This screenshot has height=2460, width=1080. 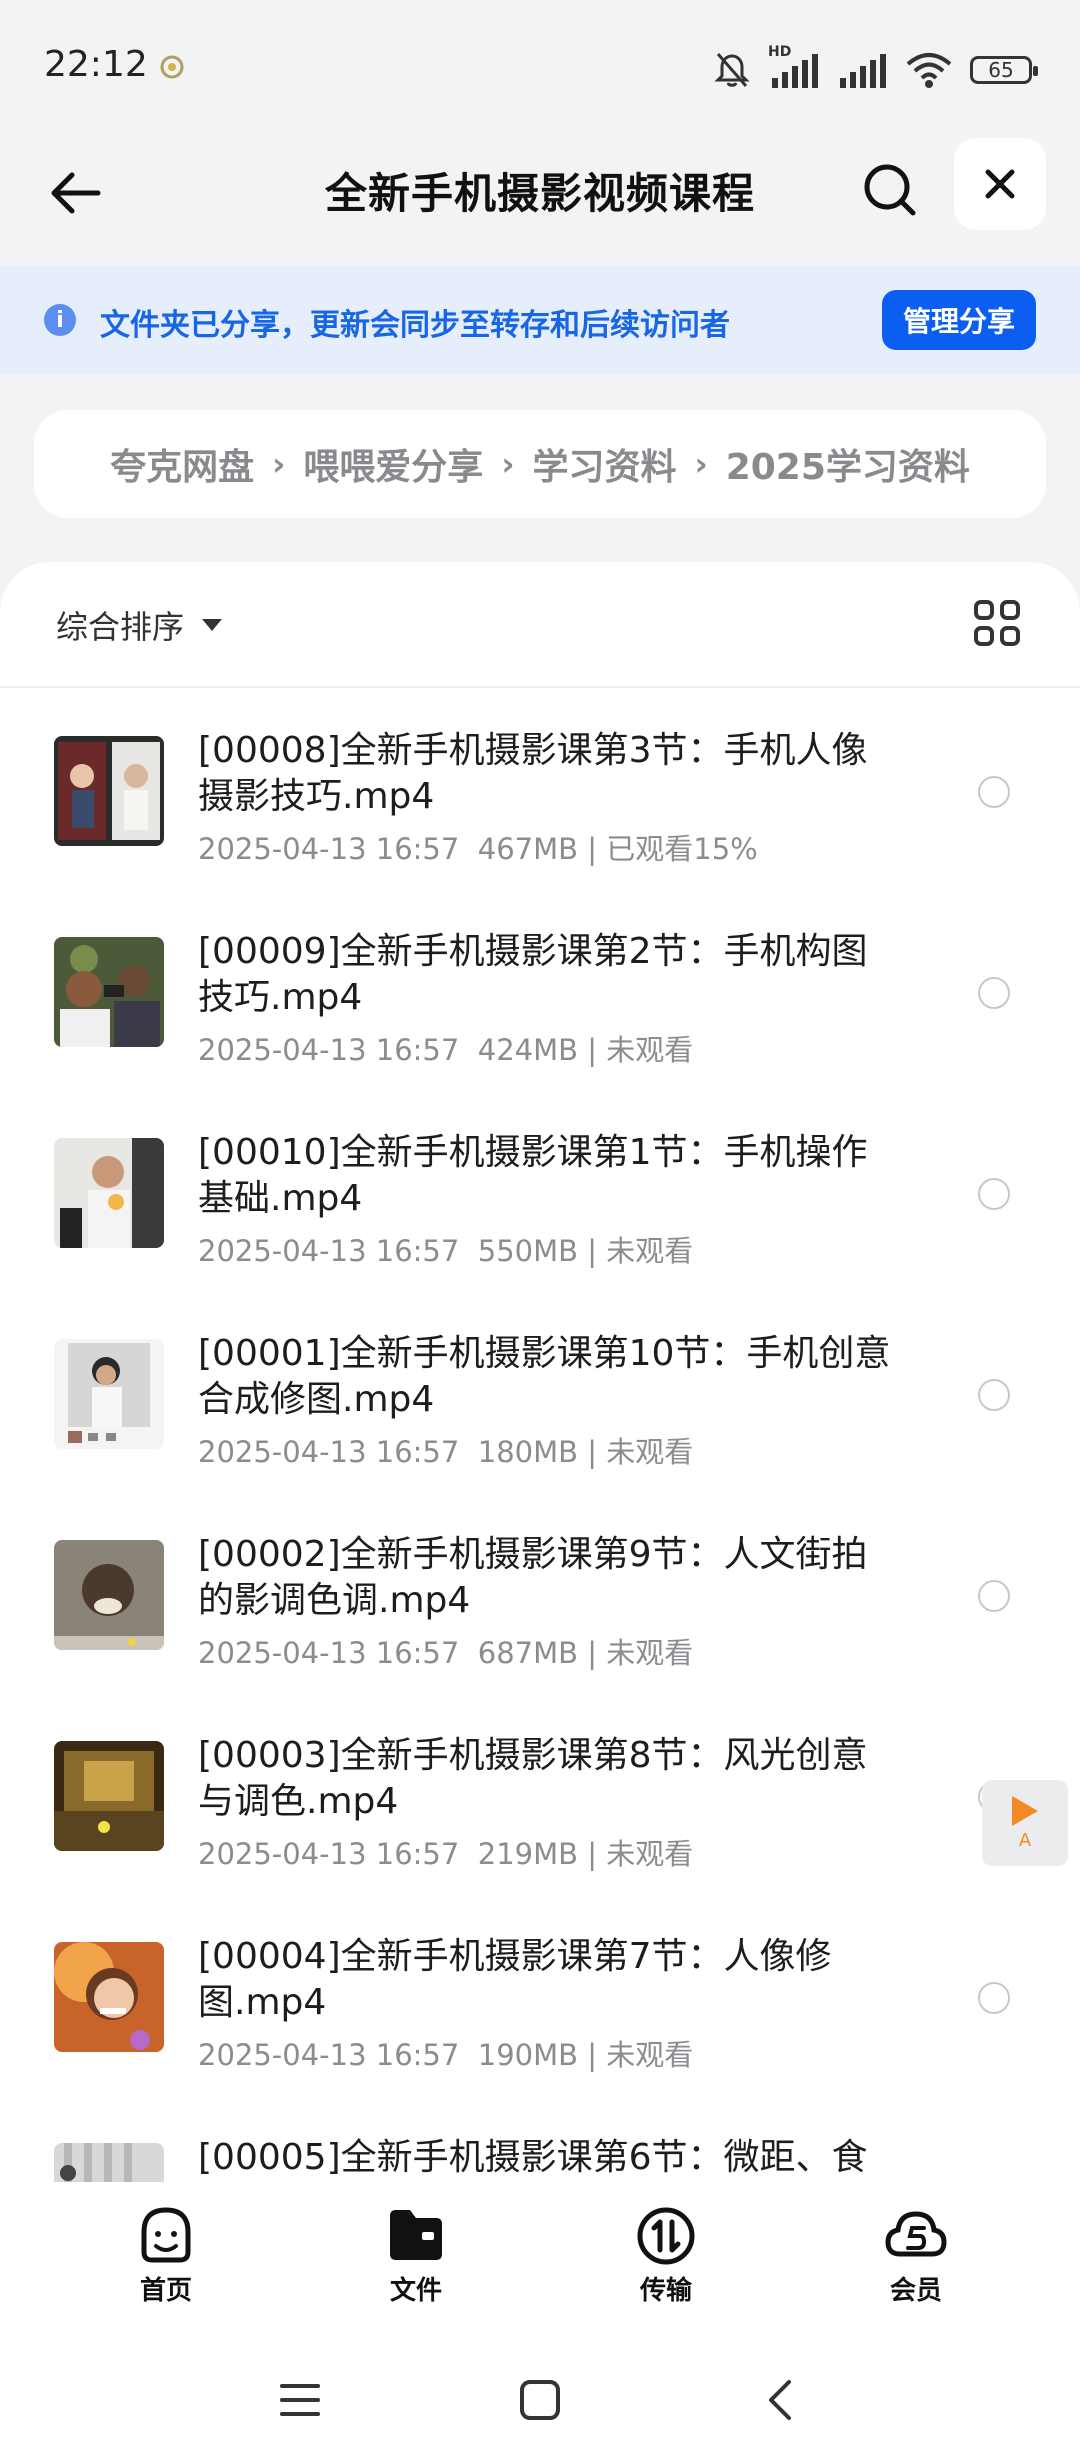 I want to click on share-notice-banner: i 文件夹已分享，更新会同步至转存和后续访问者 管理分享, so click(x=540, y=320).